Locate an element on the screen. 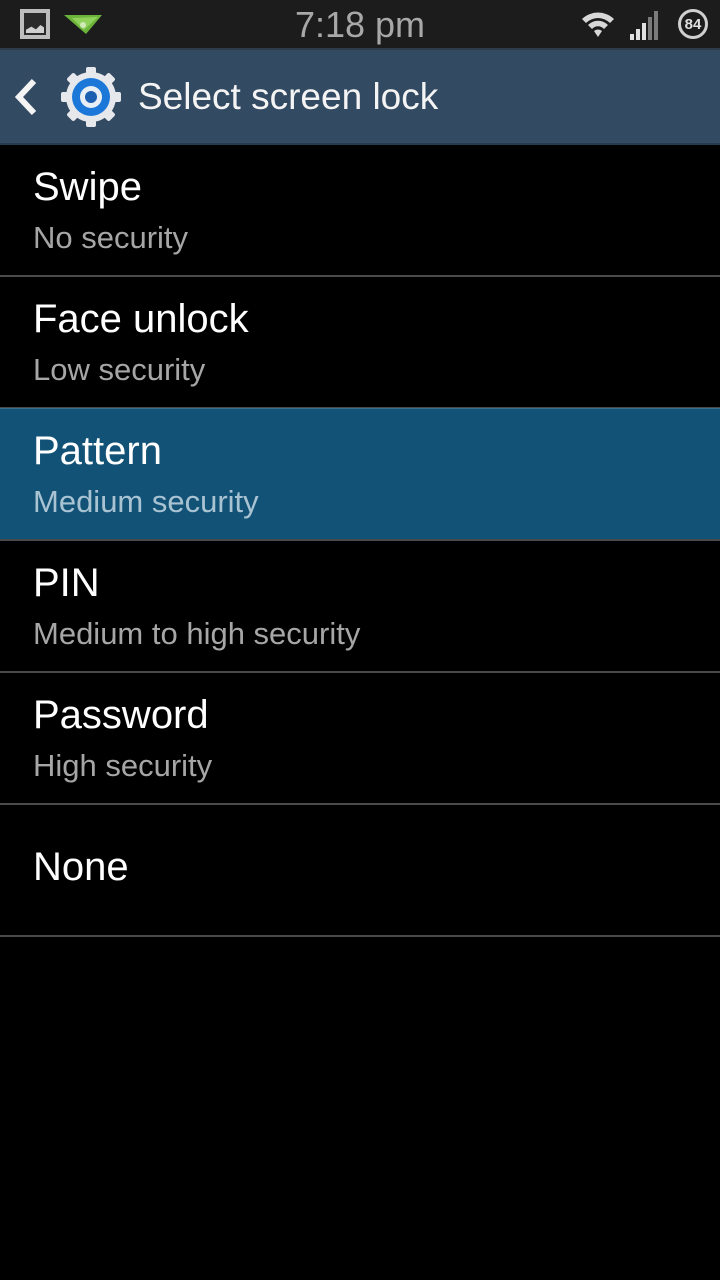 The width and height of the screenshot is (720, 1280). option-pin: PIN Medium to high security is located at coordinates (360, 607).